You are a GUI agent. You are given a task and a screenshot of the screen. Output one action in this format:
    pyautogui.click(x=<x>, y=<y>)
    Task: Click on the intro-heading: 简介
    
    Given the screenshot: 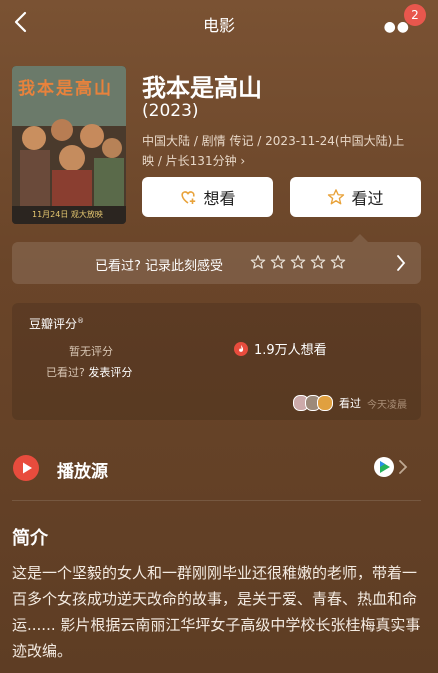 What is the action you would take?
    pyautogui.click(x=30, y=538)
    